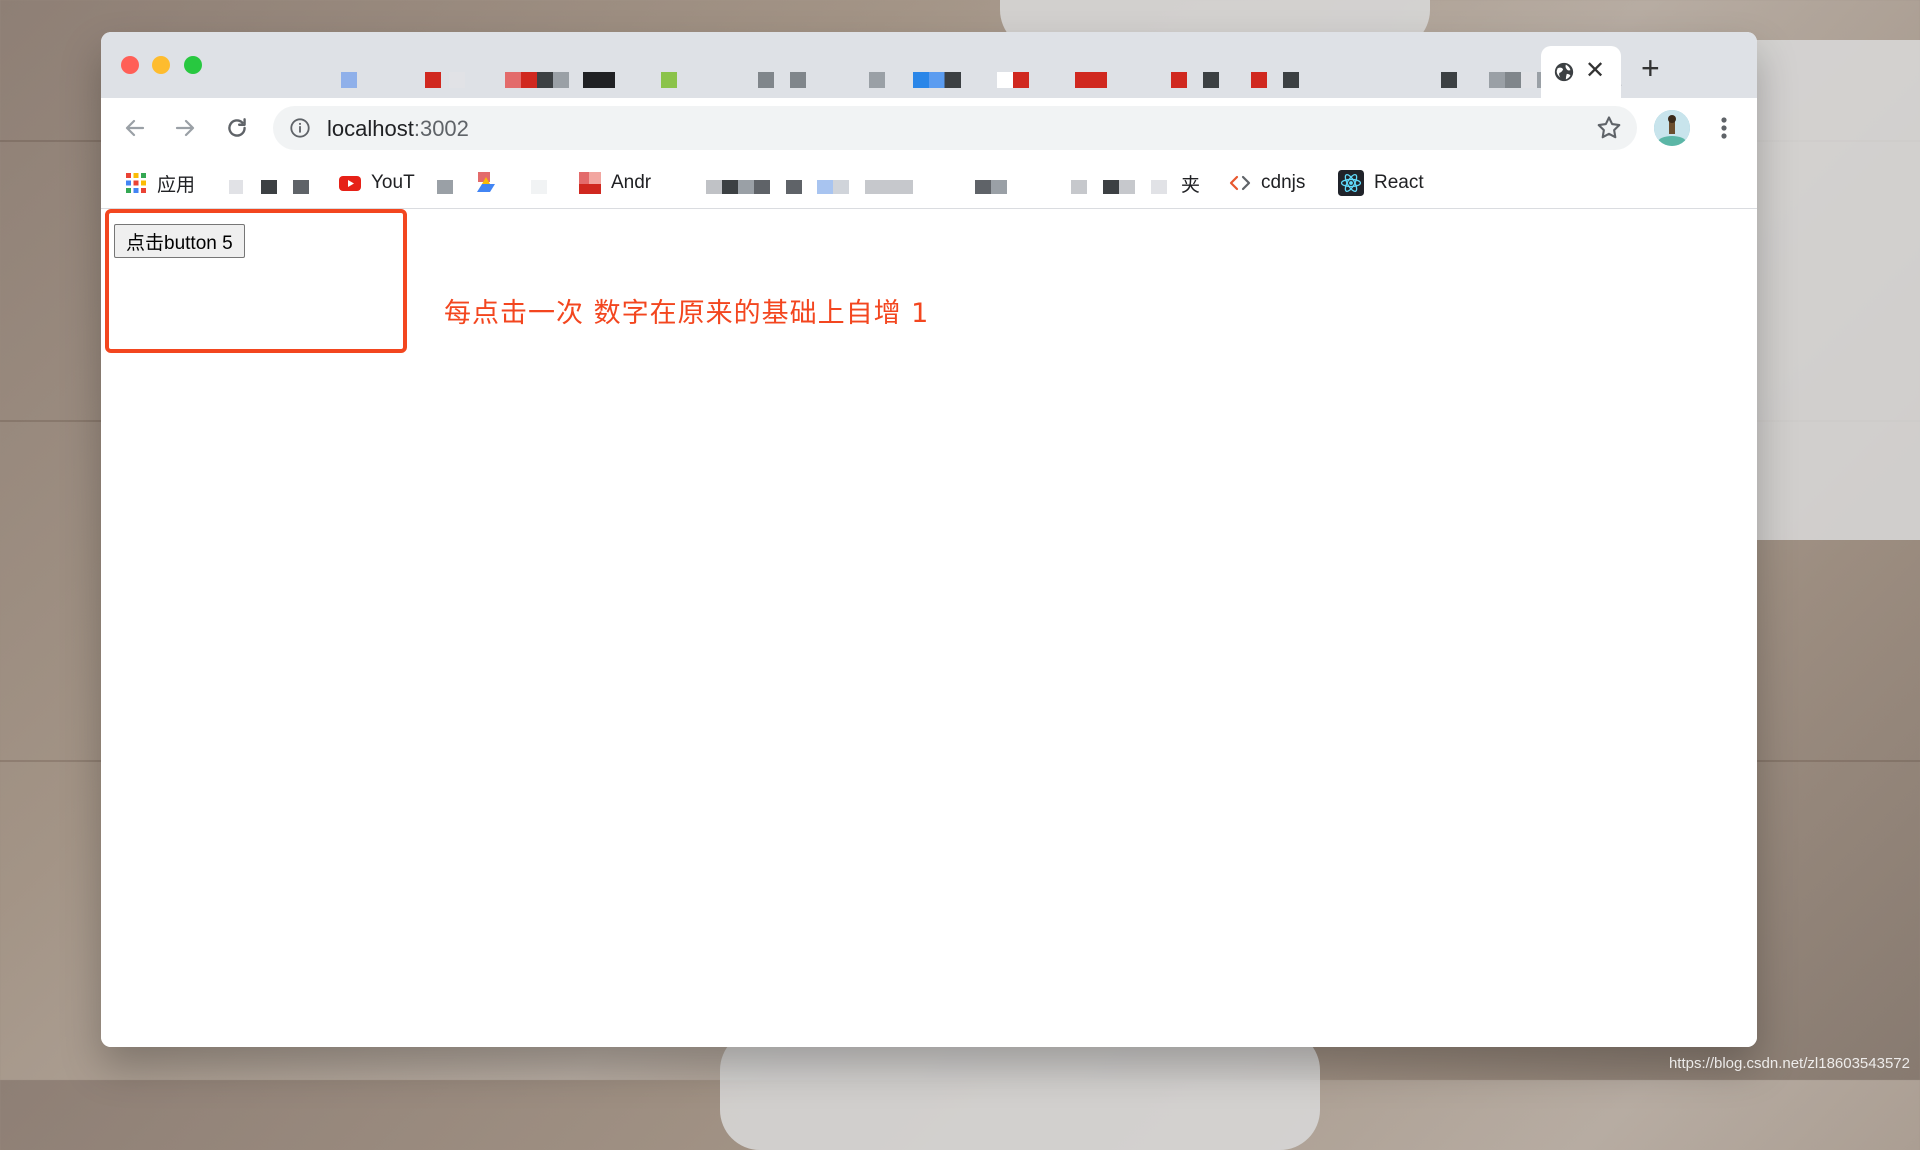 The width and height of the screenshot is (1920, 1150). What do you see at coordinates (1351, 183) in the screenshot?
I see `react-icon` at bounding box center [1351, 183].